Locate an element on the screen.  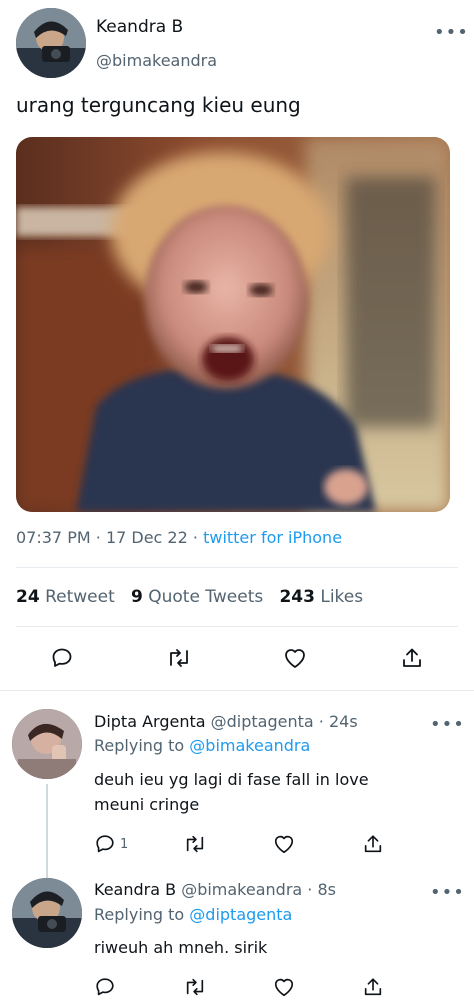
reply-reply-button: 1 is located at coordinates (111, 844).